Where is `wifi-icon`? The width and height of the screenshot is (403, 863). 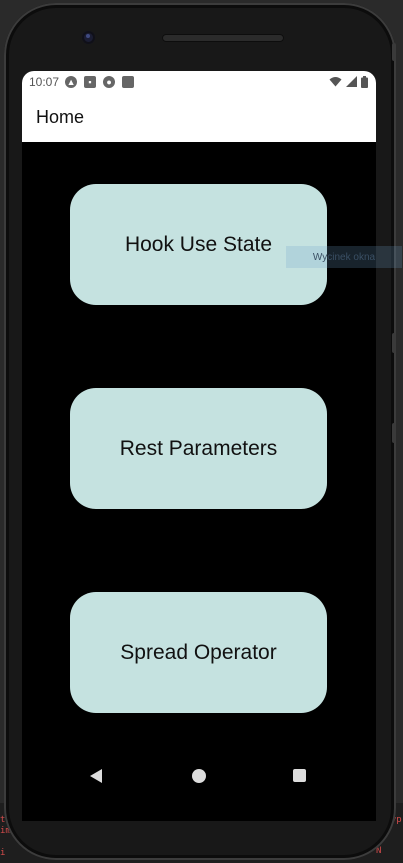 wifi-icon is located at coordinates (335, 82).